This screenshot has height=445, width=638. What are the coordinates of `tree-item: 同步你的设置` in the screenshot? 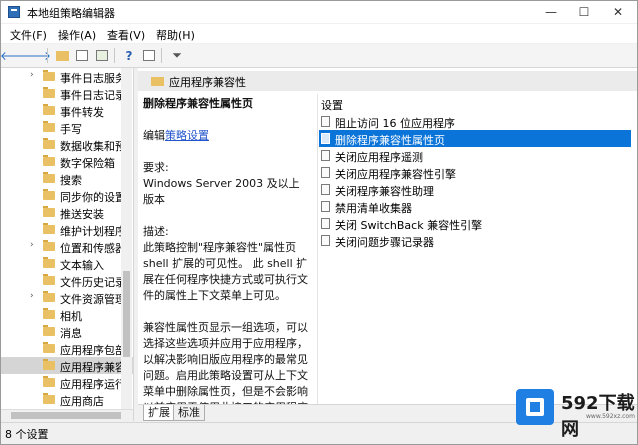 It's located at (67, 195).